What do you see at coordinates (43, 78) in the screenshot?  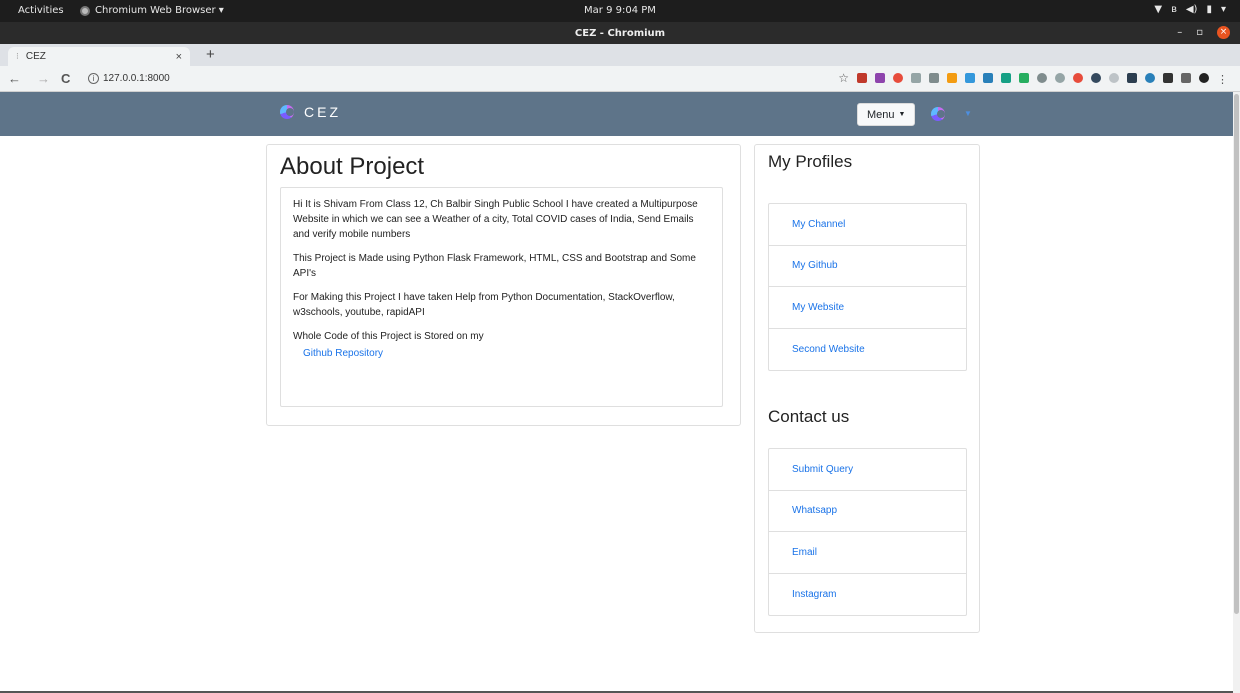 I see `forward-button: →` at bounding box center [43, 78].